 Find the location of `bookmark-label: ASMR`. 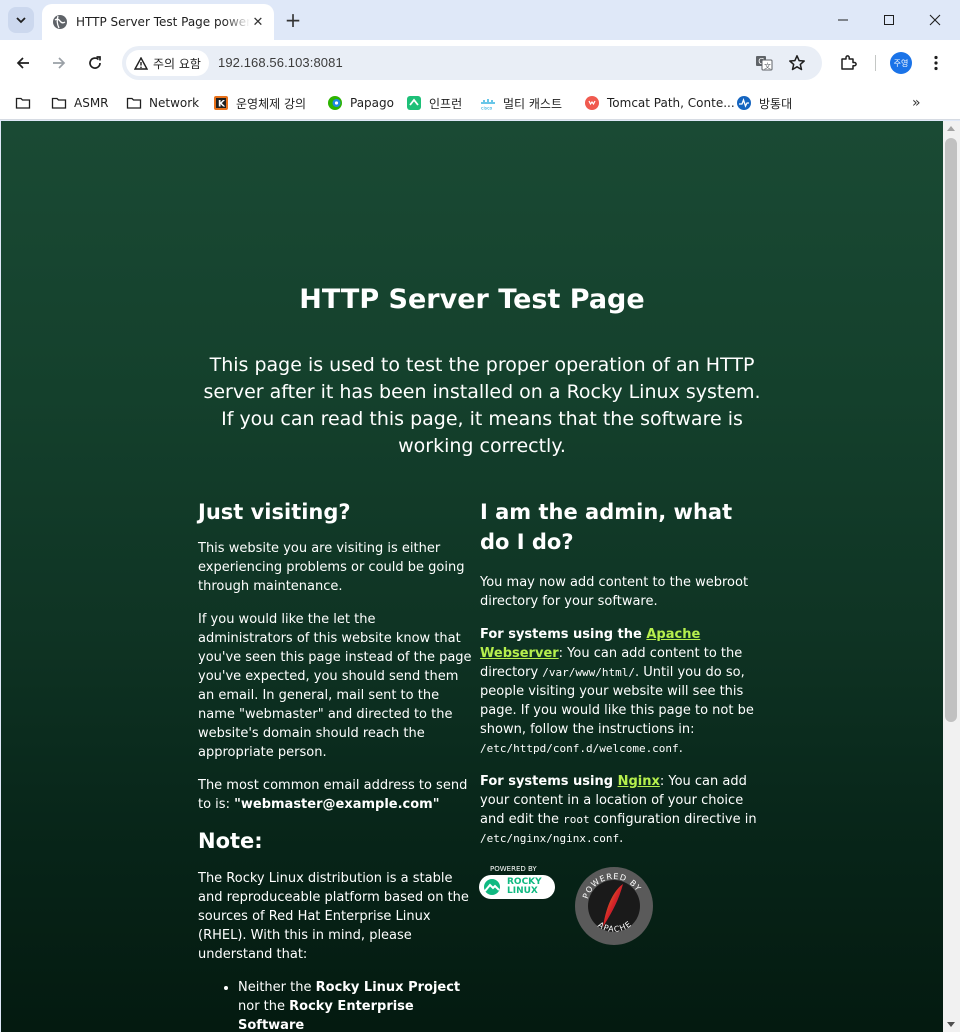

bookmark-label: ASMR is located at coordinates (91, 103).